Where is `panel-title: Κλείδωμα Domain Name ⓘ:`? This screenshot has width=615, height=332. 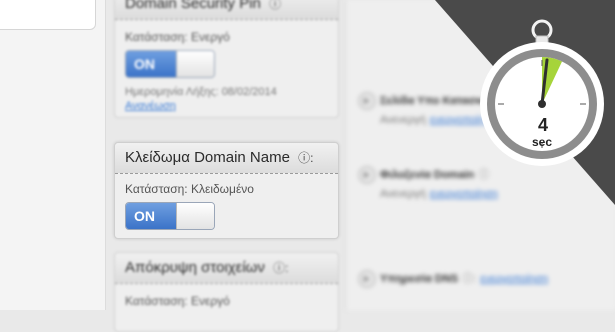
panel-title: Κλείδωμα Domain Name ⓘ: is located at coordinates (226, 158).